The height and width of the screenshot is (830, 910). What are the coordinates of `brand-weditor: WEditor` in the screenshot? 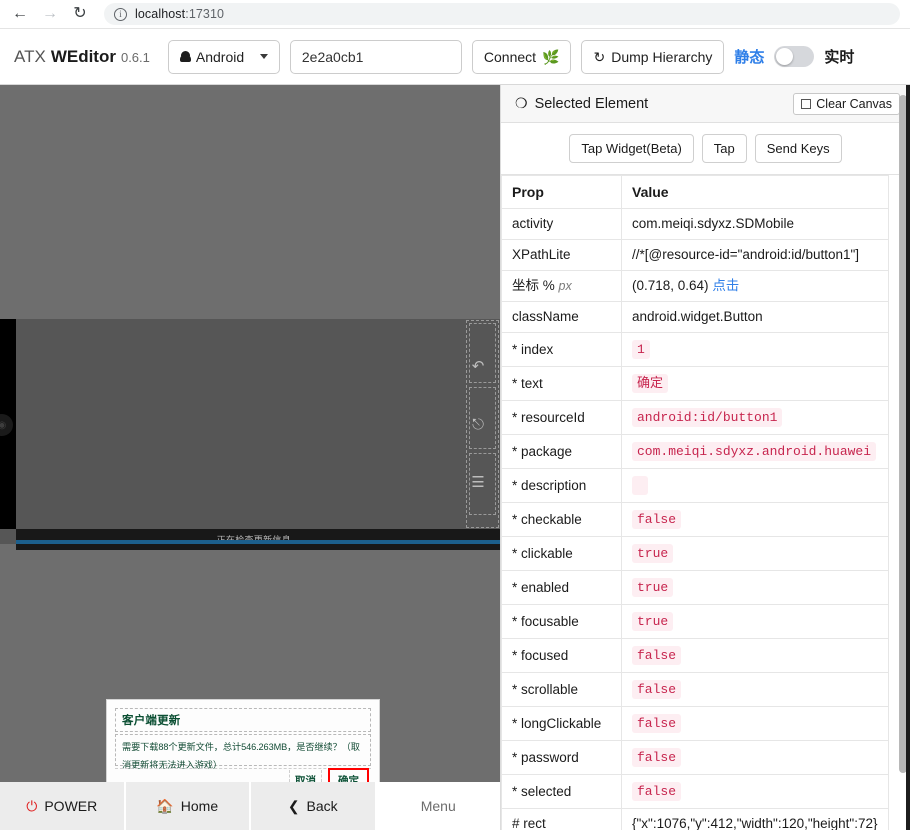 It's located at (83, 56).